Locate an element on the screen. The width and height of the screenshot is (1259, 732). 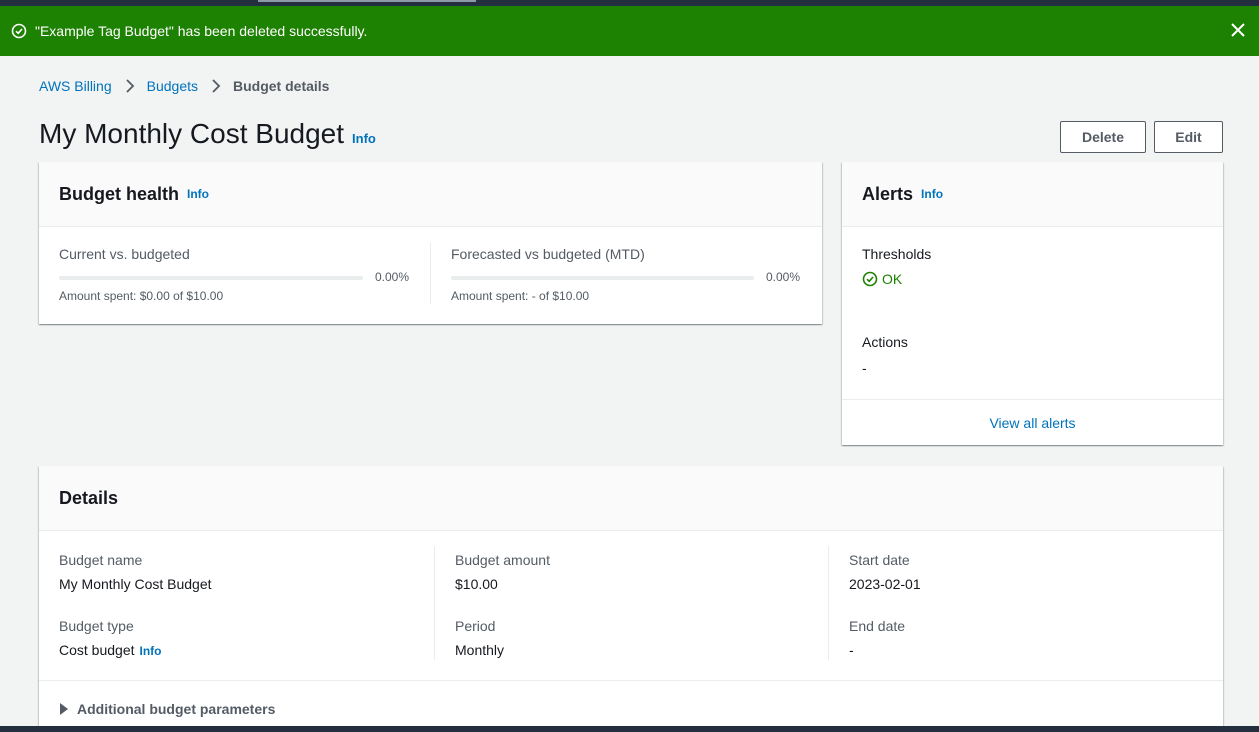
bottom-strip is located at coordinates (629, 729).